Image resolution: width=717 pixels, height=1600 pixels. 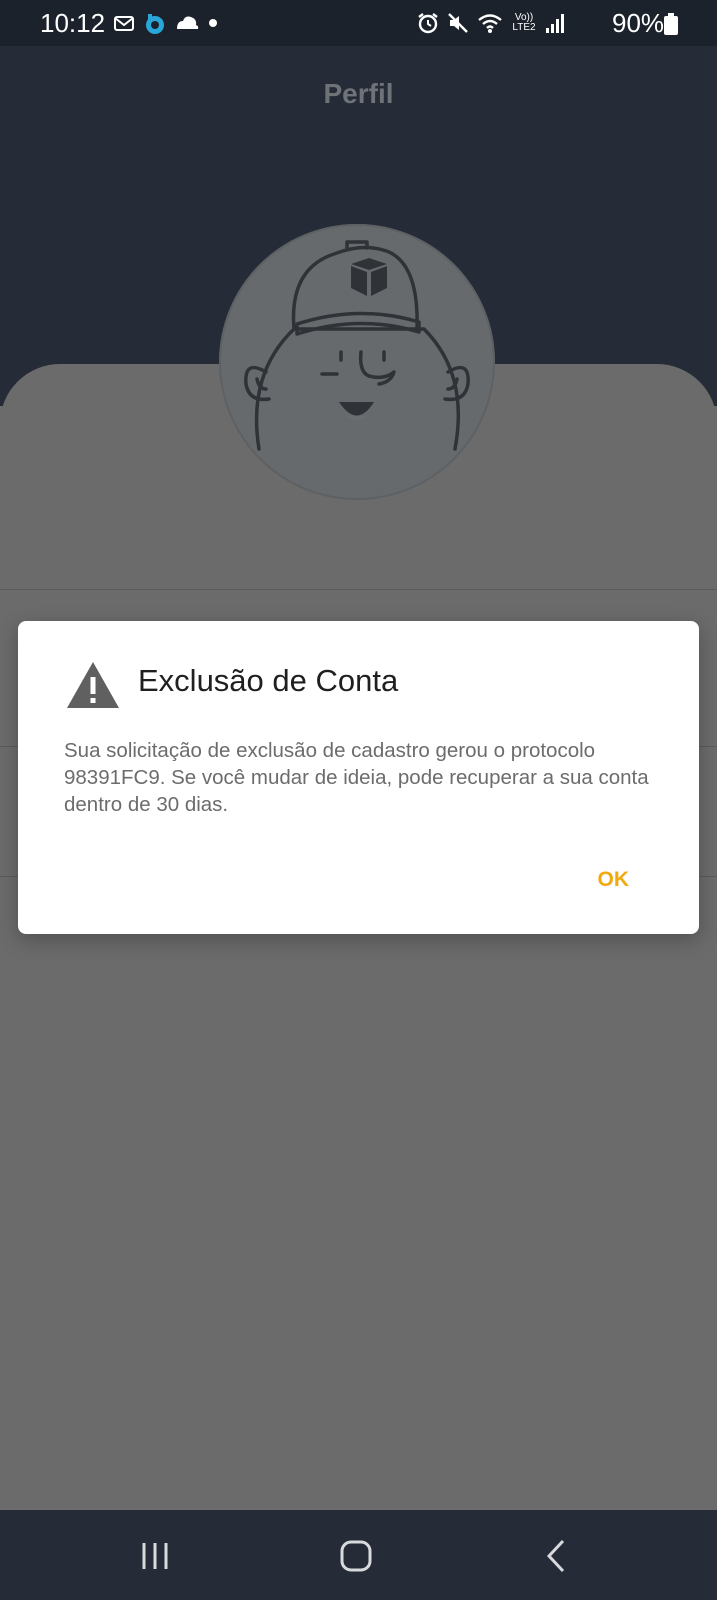 What do you see at coordinates (268, 680) in the screenshot?
I see `dialog-title: Exclusão de Conta` at bounding box center [268, 680].